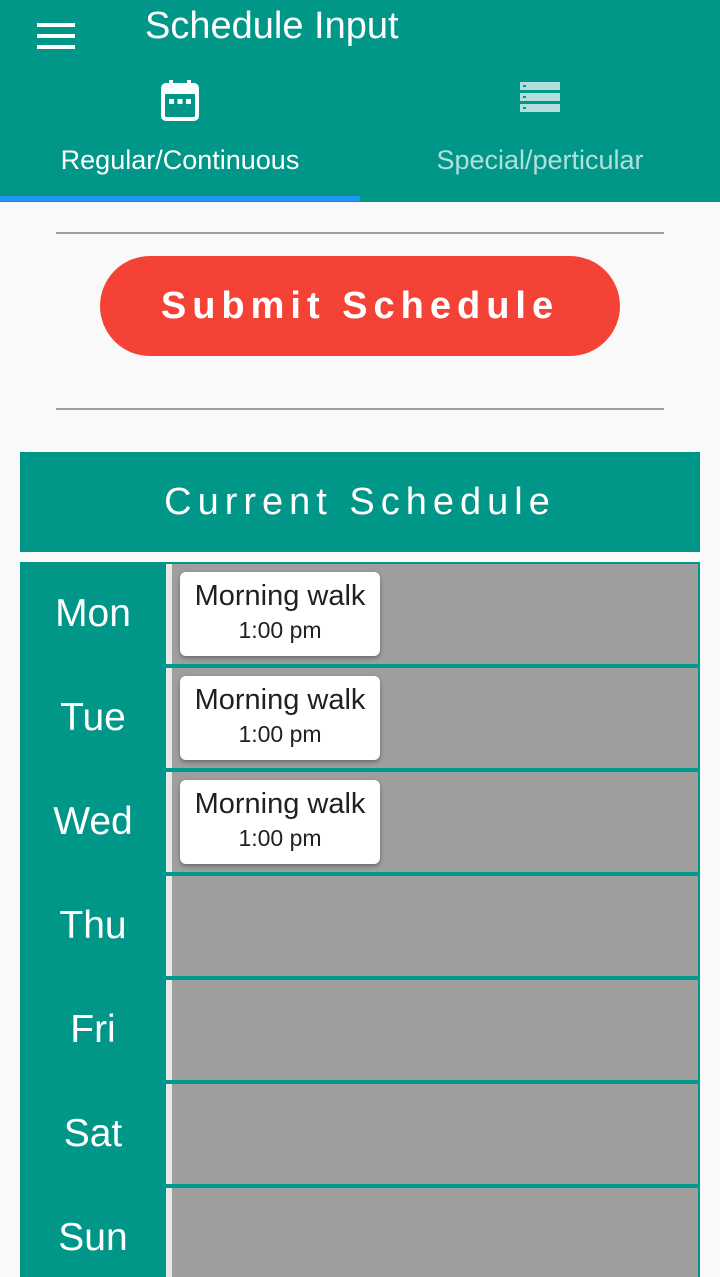 This screenshot has height=1277, width=720. I want to click on day-row-sat: Sat, so click(360, 1134).